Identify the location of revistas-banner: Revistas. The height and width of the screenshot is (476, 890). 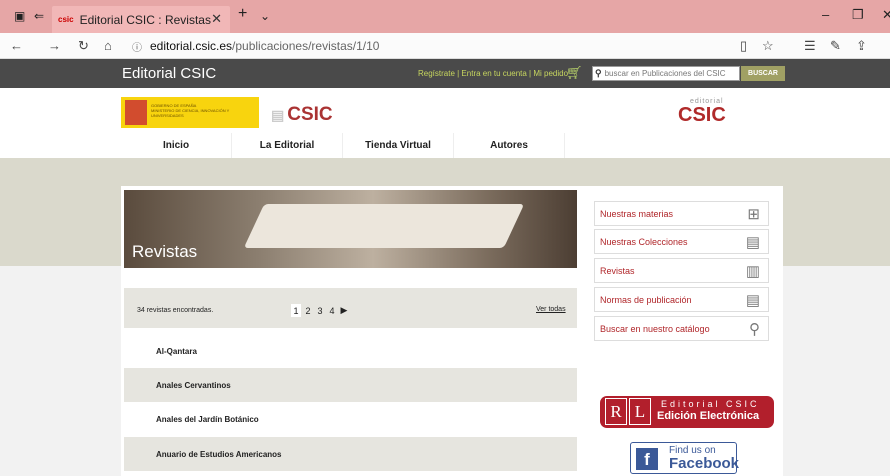
(350, 229).